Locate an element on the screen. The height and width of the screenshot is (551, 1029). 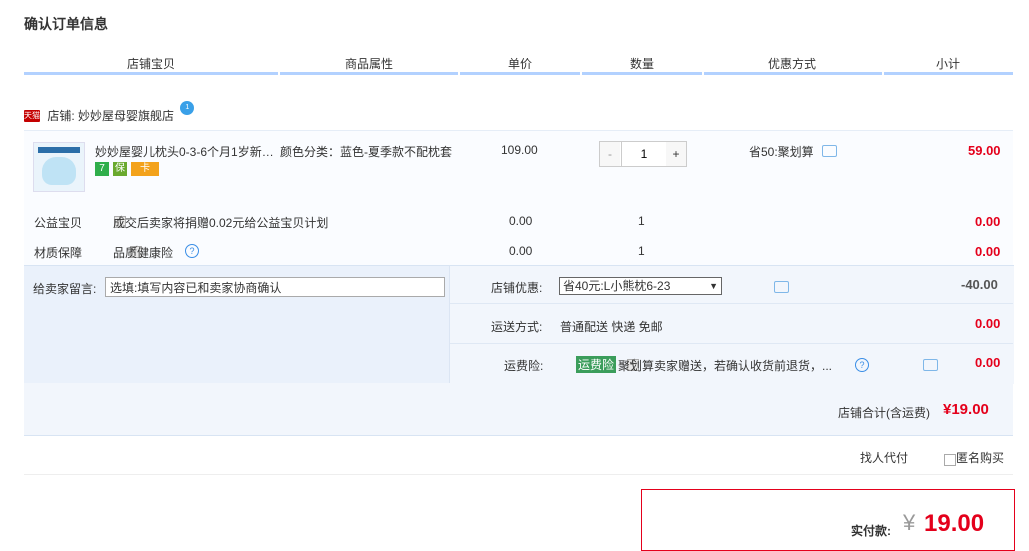
quality-label: 材质保障 is located at coordinates (58, 253).